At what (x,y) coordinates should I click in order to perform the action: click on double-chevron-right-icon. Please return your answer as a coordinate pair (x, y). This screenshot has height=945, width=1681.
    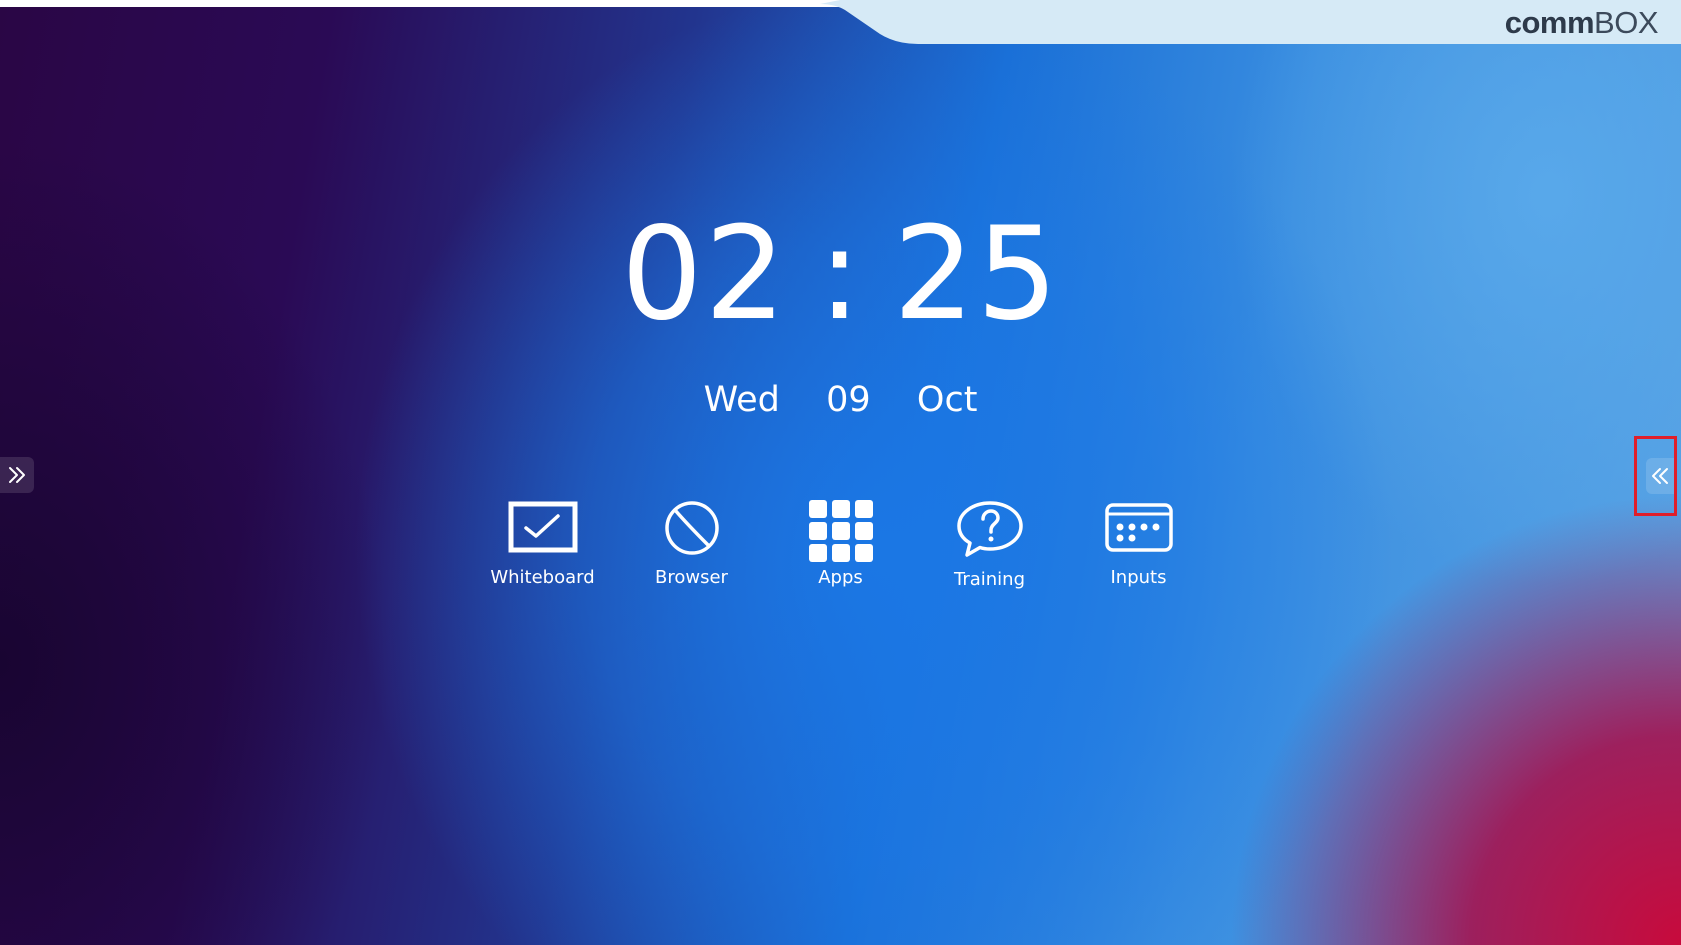
    Looking at the image, I should click on (17, 475).